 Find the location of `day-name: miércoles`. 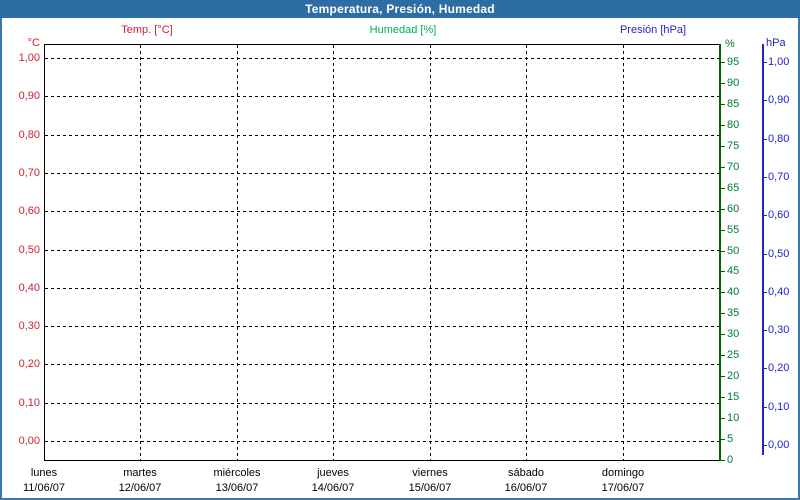

day-name: miércoles is located at coordinates (237, 473).